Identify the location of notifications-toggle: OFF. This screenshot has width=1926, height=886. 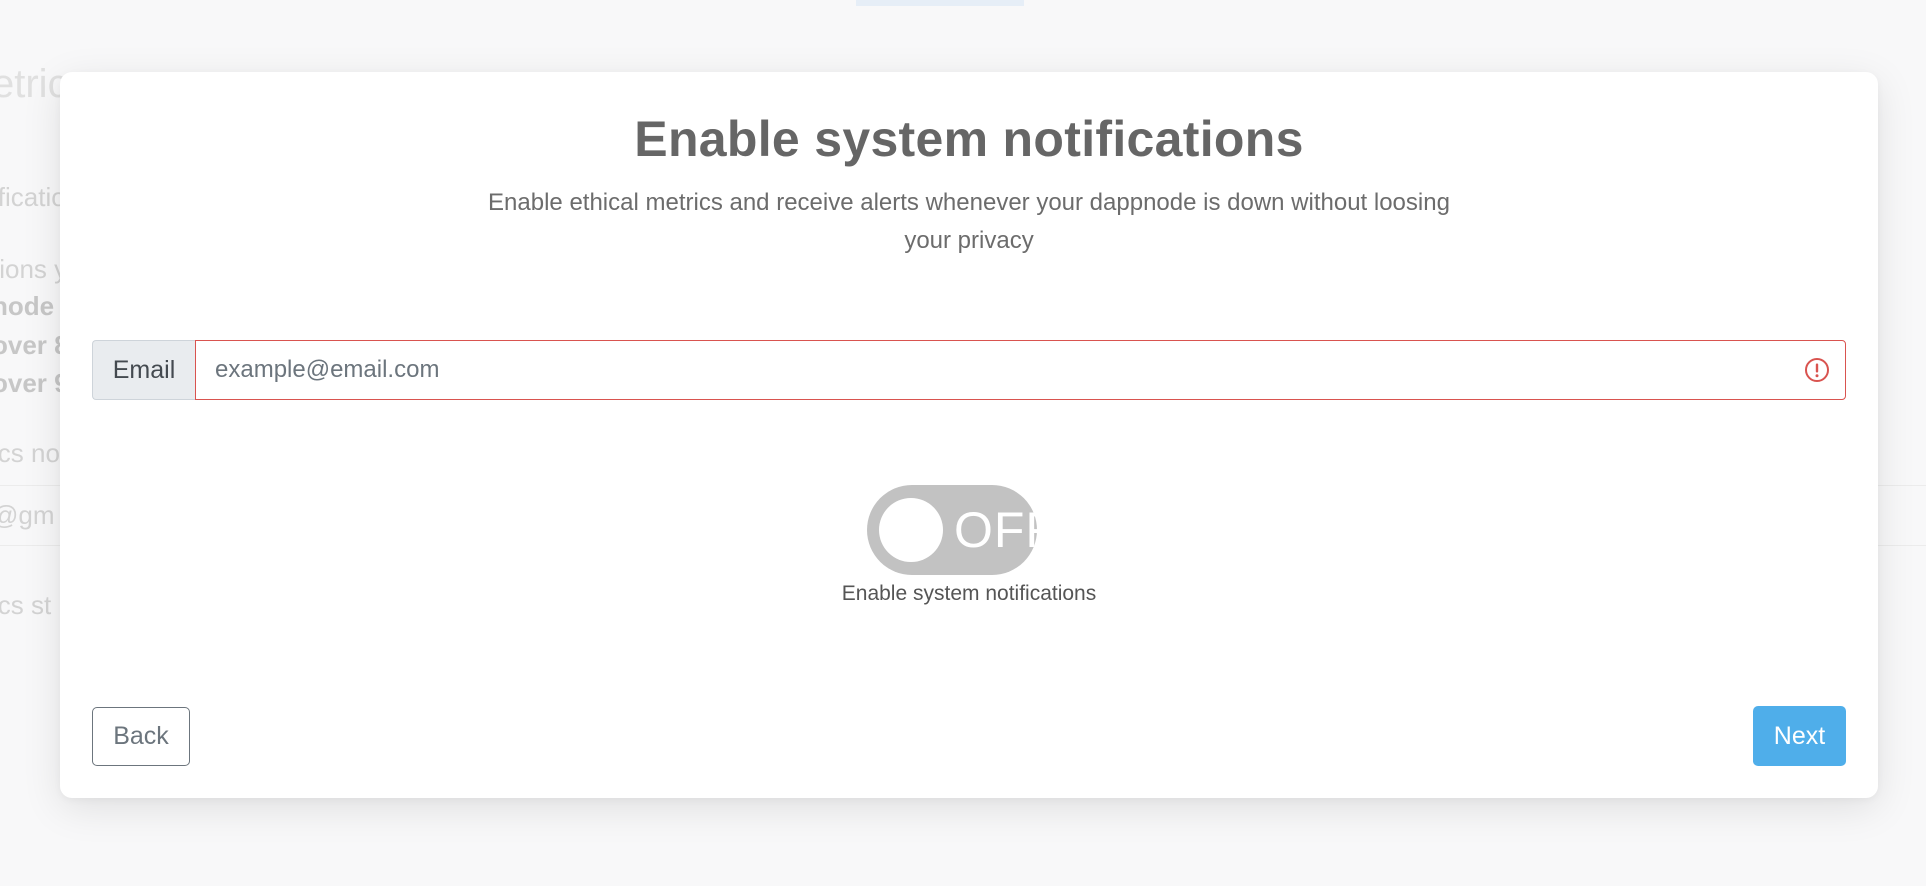
(961, 530).